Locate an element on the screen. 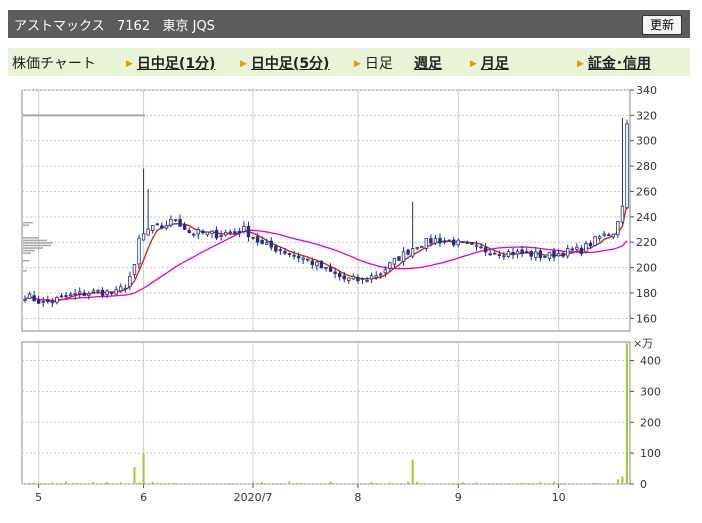 This screenshot has width=702, height=523. price-tick-label: 320 is located at coordinates (646, 115).